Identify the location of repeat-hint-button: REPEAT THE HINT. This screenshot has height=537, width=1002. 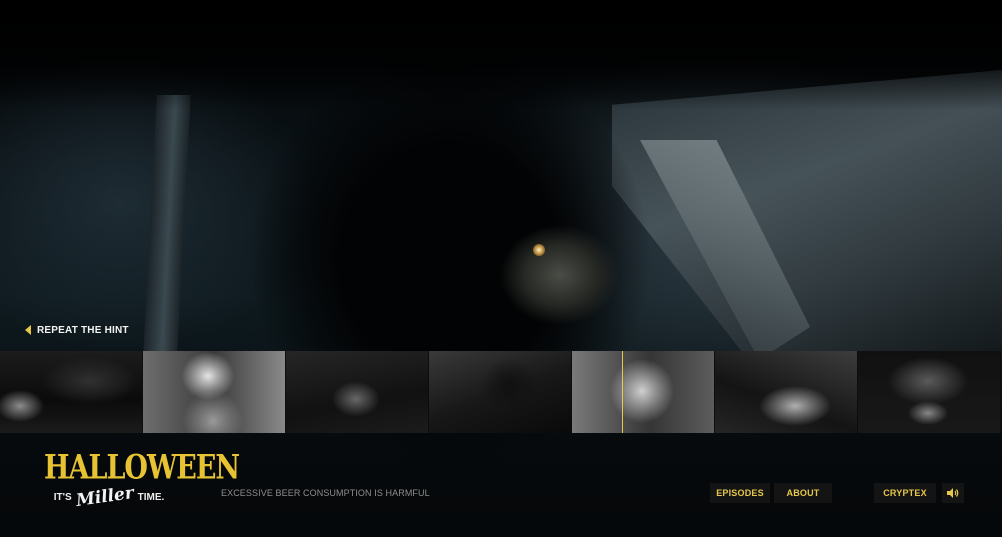
(77, 330).